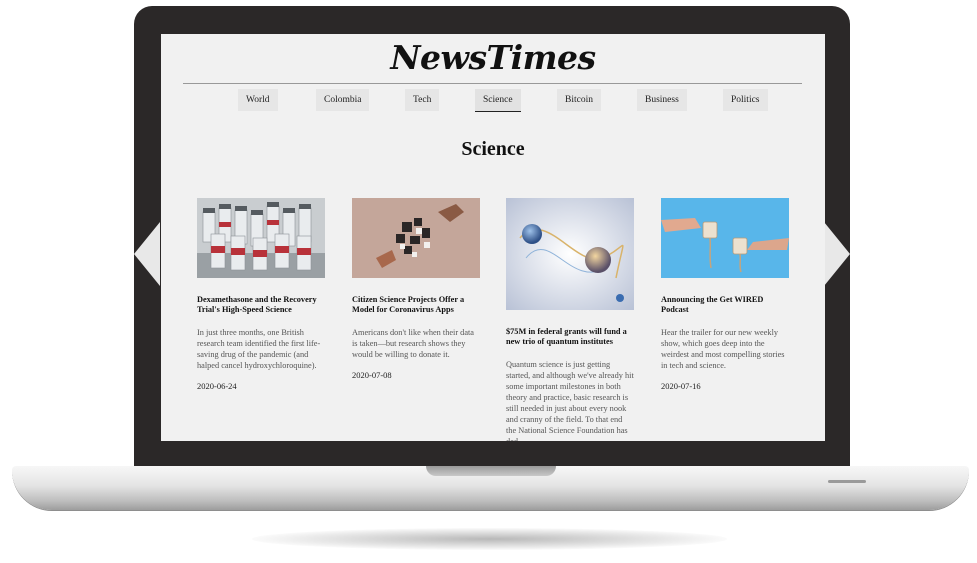 The height and width of the screenshot is (563, 977). I want to click on nav-item-colombia: Colombia, so click(343, 100).